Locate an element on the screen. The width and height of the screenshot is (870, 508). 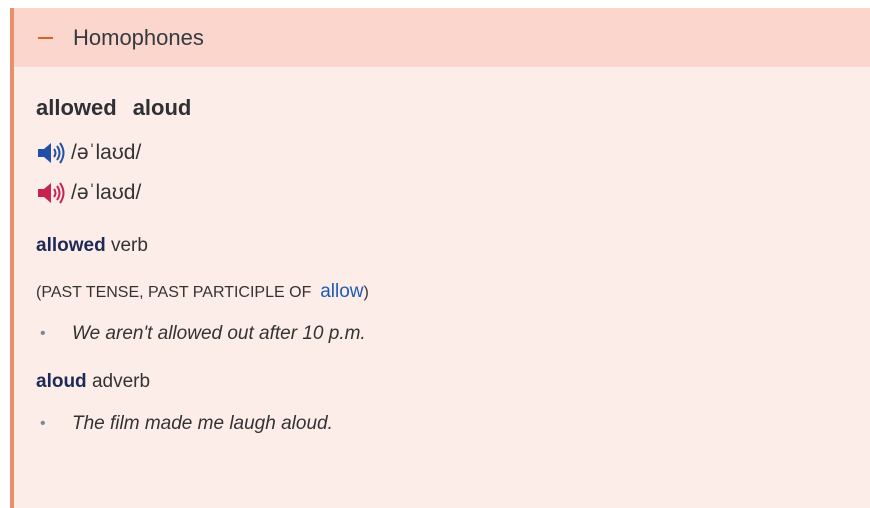
grammar-suffix: ) is located at coordinates (366, 292).